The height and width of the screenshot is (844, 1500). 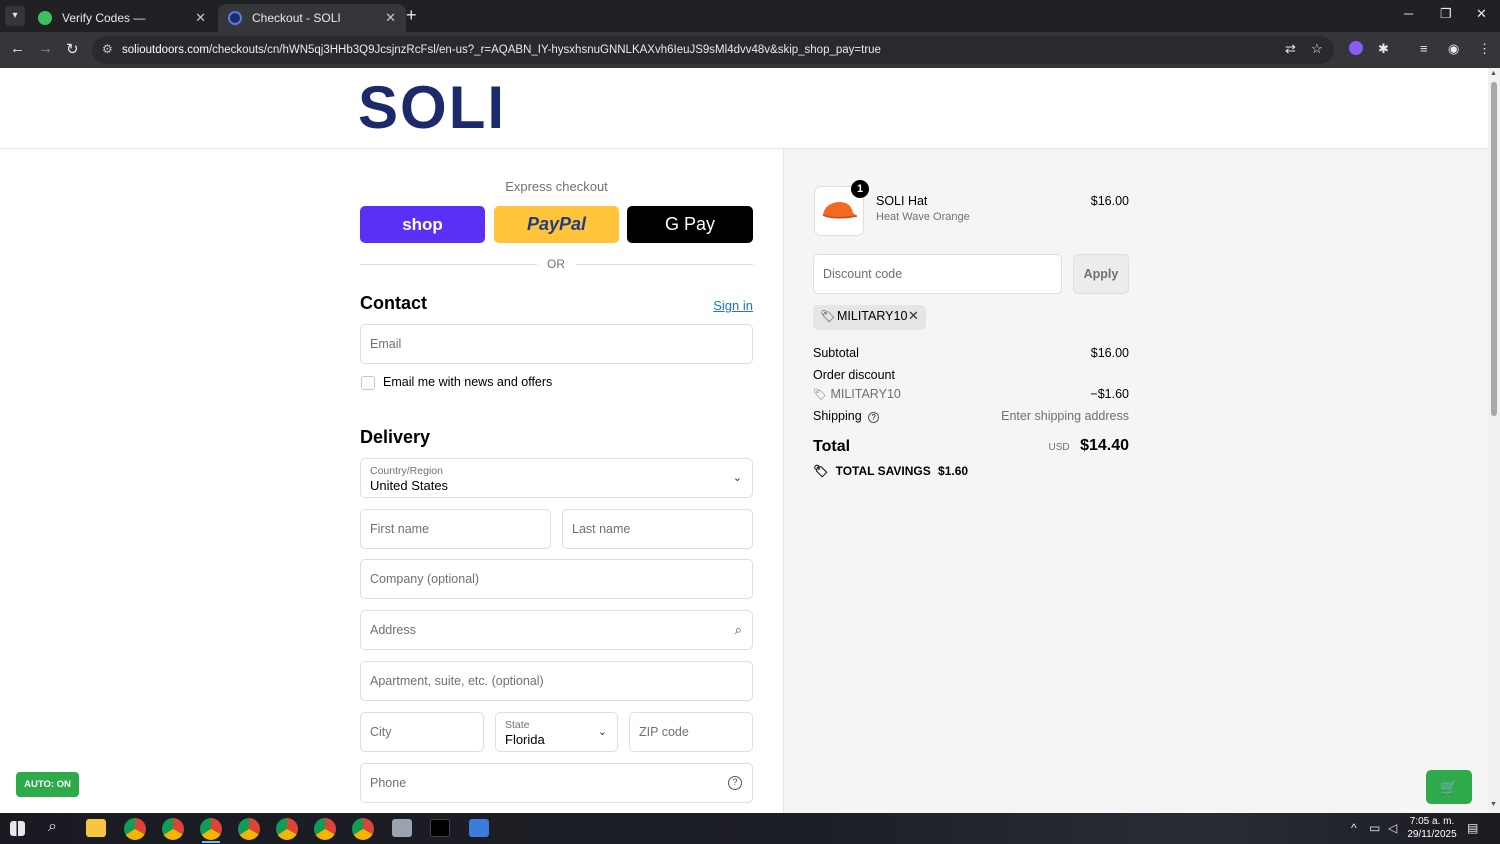 I want to click on media-control-icon: ≡, so click(x=1424, y=48).